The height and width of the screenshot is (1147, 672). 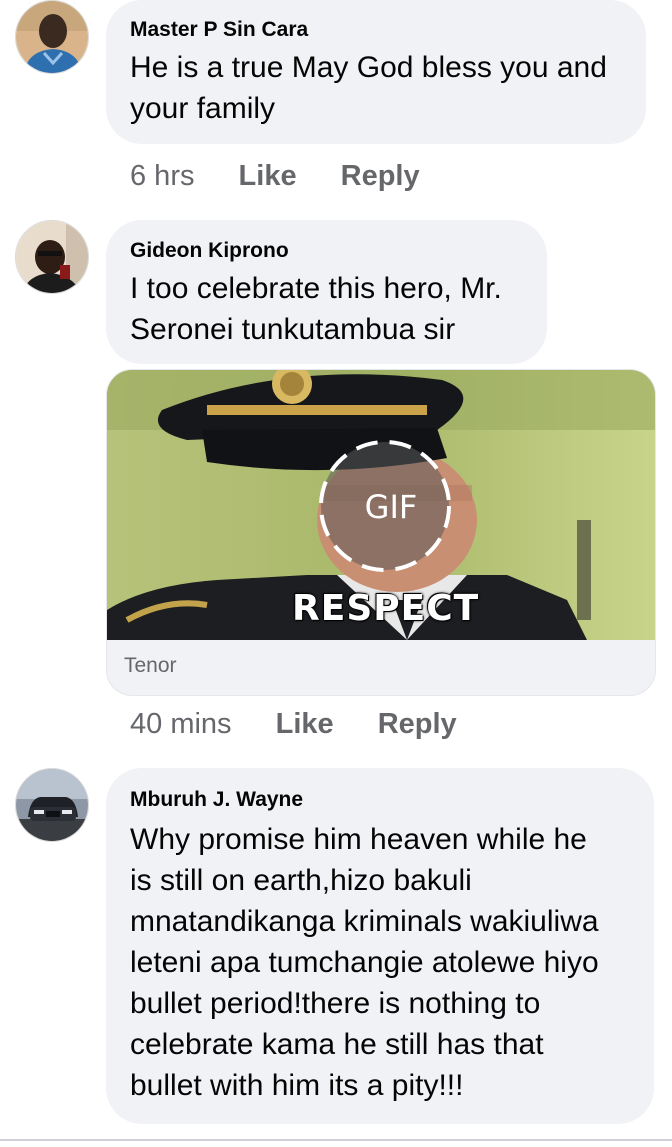 I want to click on divider, so click(x=336, y=1140).